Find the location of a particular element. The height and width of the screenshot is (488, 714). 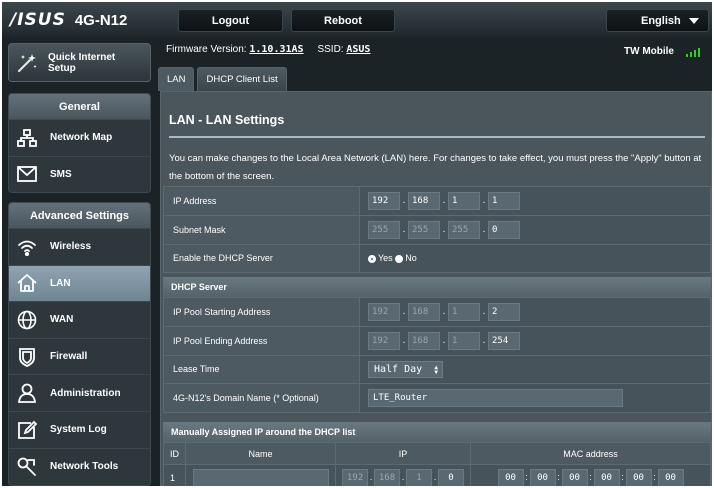

mask-octet-4: 0 is located at coordinates (504, 229).